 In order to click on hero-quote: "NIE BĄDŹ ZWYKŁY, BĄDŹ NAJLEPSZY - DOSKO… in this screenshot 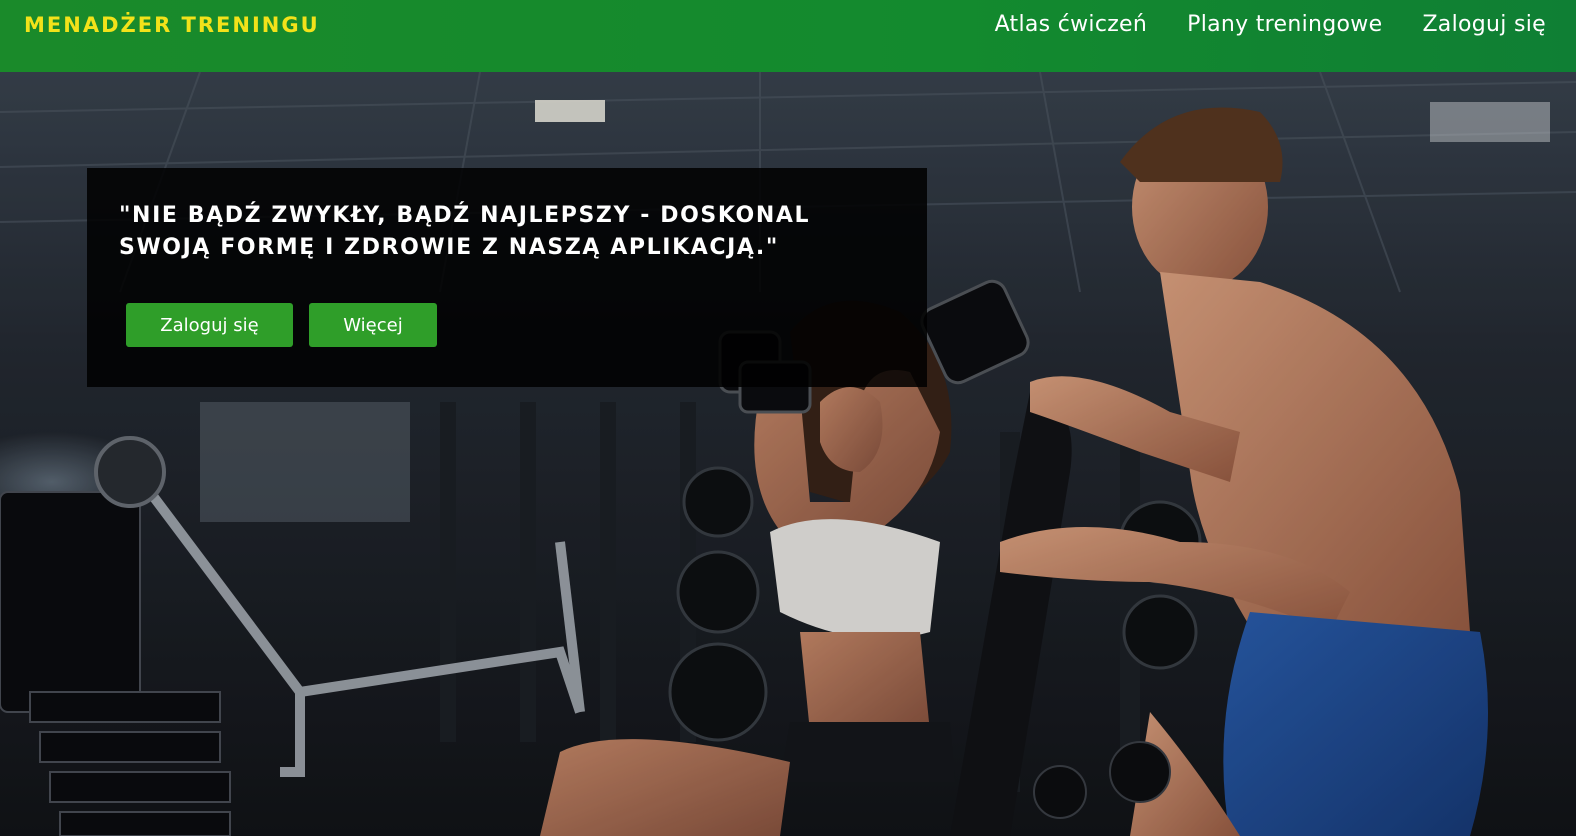, I will do `click(465, 231)`.